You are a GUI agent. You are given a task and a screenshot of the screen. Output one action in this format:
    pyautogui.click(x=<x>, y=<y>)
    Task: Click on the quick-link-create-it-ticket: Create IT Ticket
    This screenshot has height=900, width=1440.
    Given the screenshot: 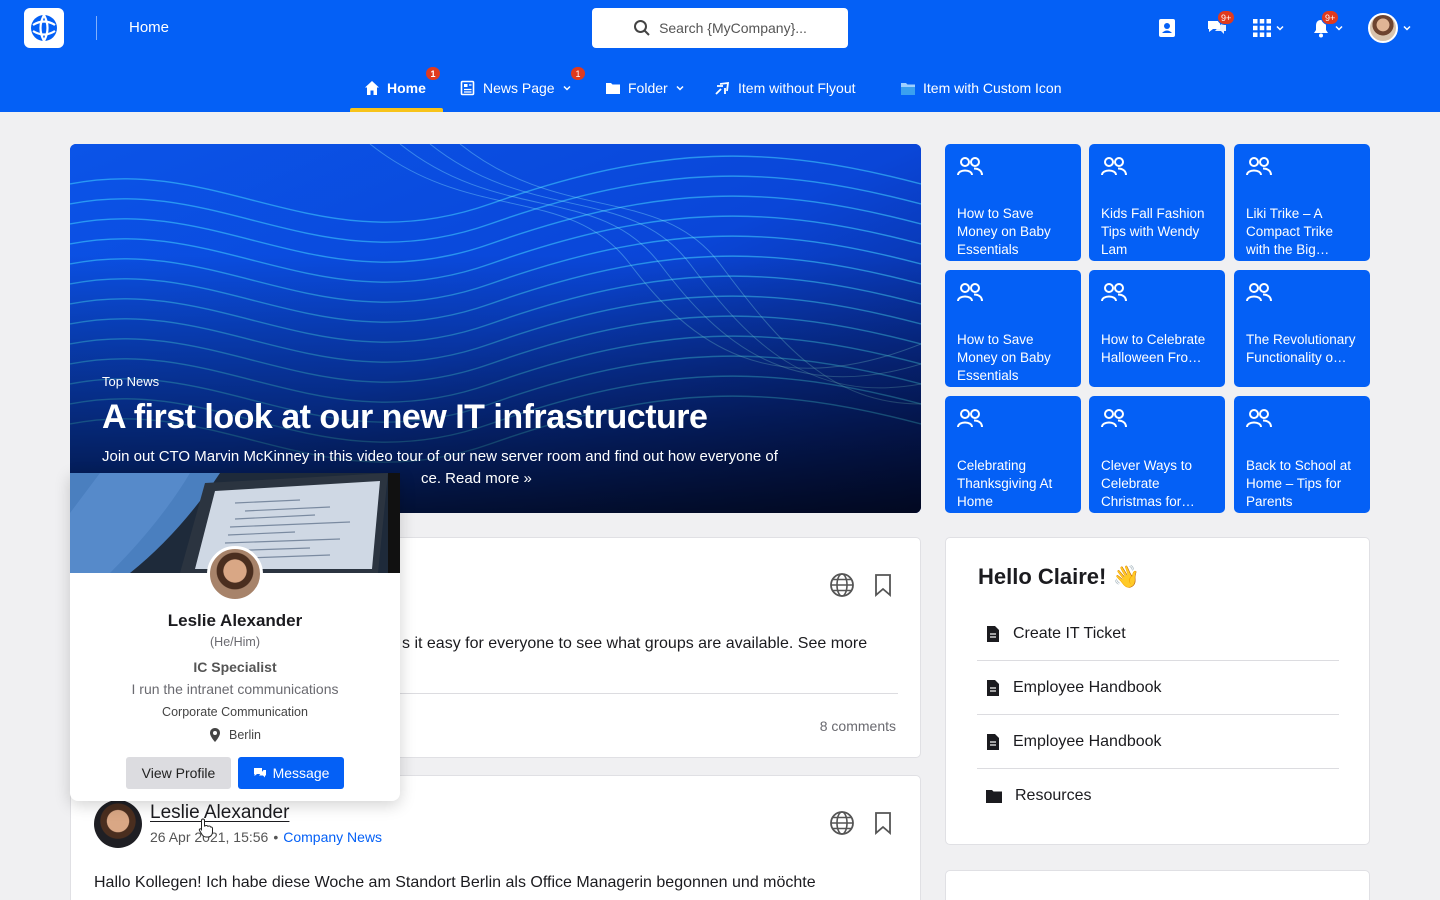 What is the action you would take?
    pyautogui.click(x=1158, y=634)
    